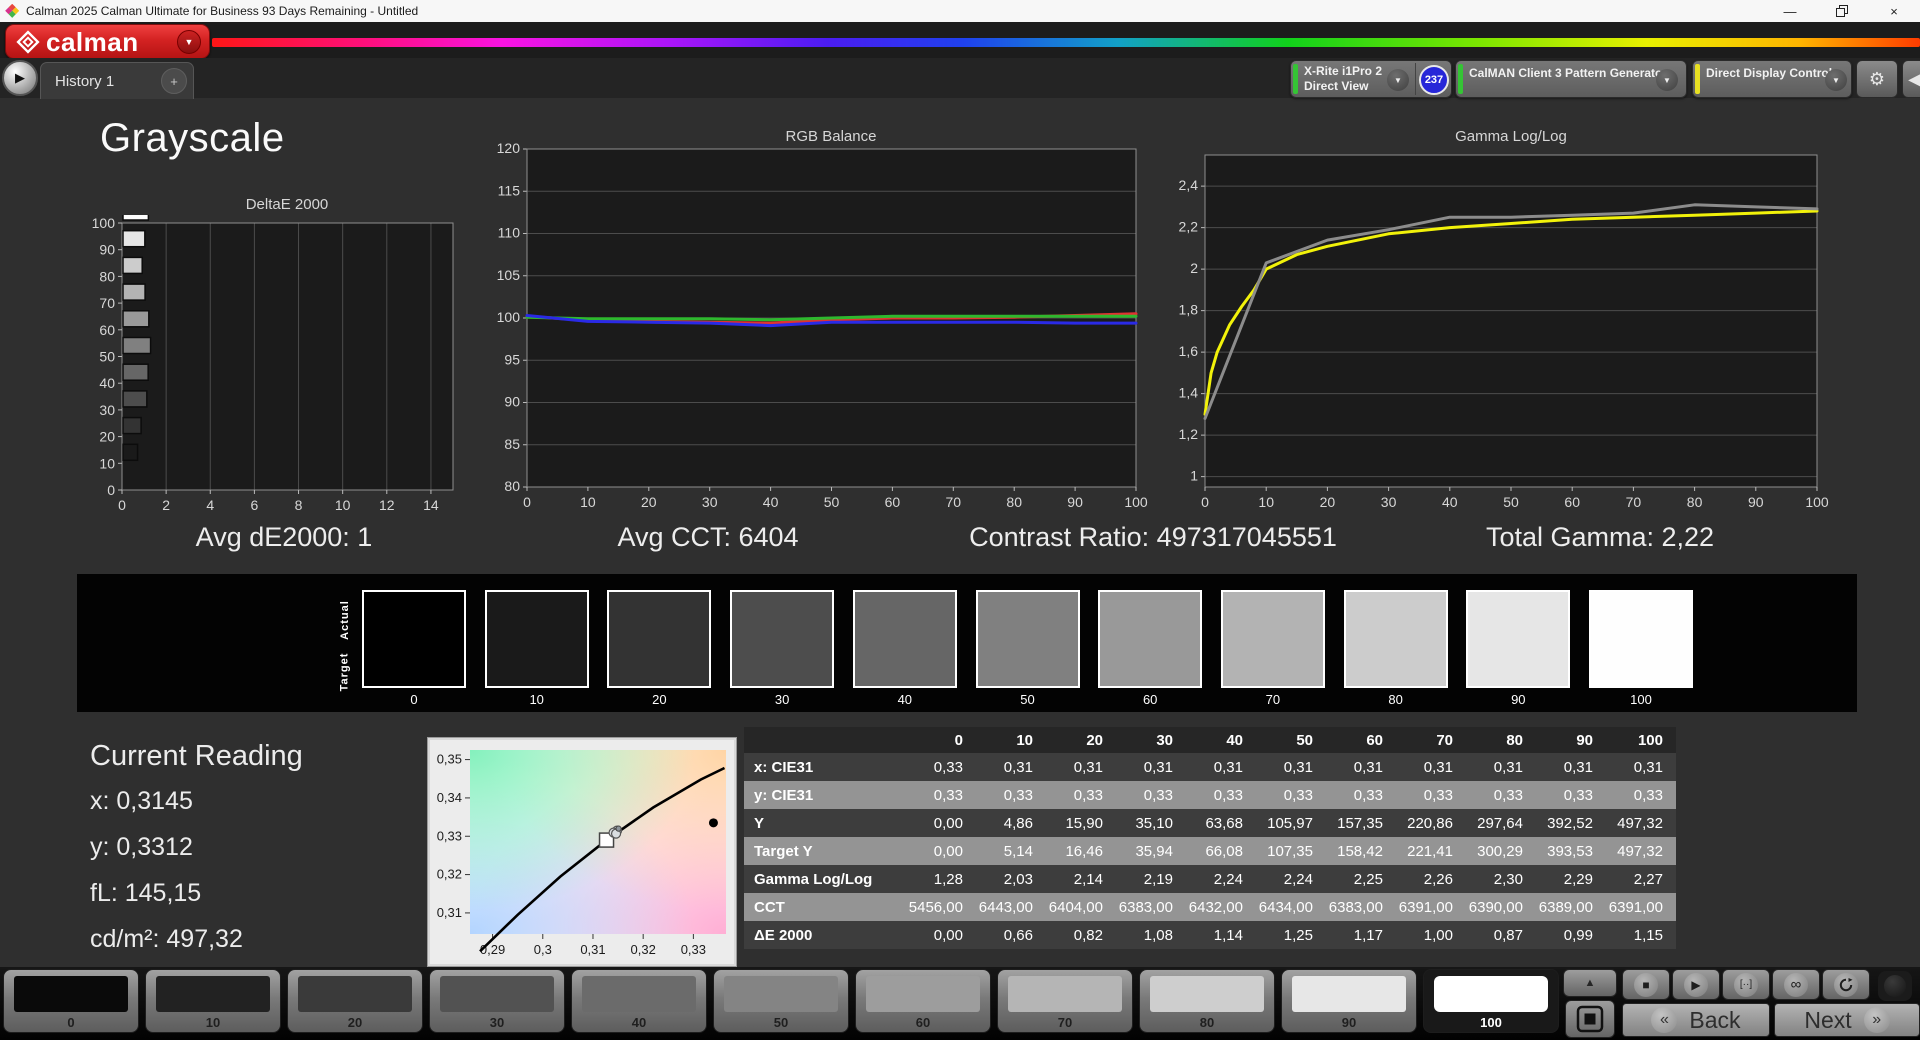 The image size is (1920, 1040). Describe the element at coordinates (1911, 79) in the screenshot. I see `collapse-panel-button: ◀` at that location.